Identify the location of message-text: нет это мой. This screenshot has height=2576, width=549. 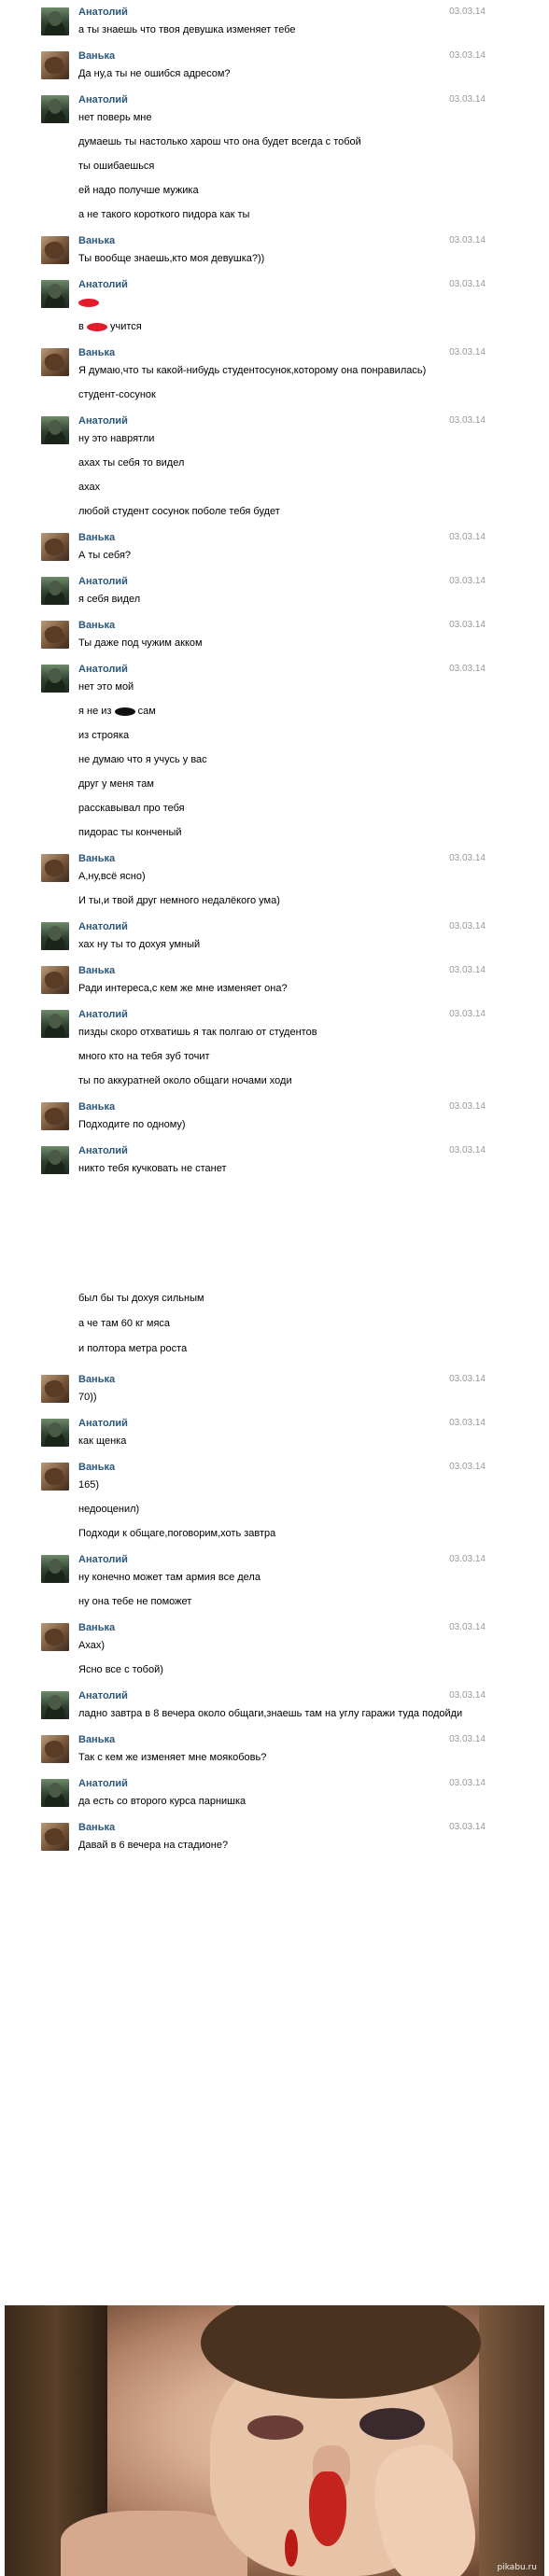
(106, 687).